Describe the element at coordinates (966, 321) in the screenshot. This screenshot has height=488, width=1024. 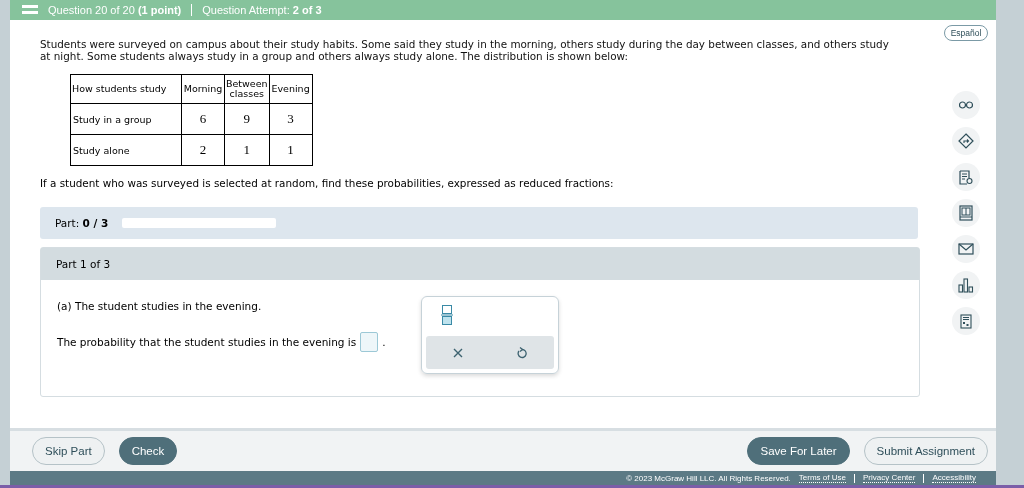
I see `calculator-icon` at that location.